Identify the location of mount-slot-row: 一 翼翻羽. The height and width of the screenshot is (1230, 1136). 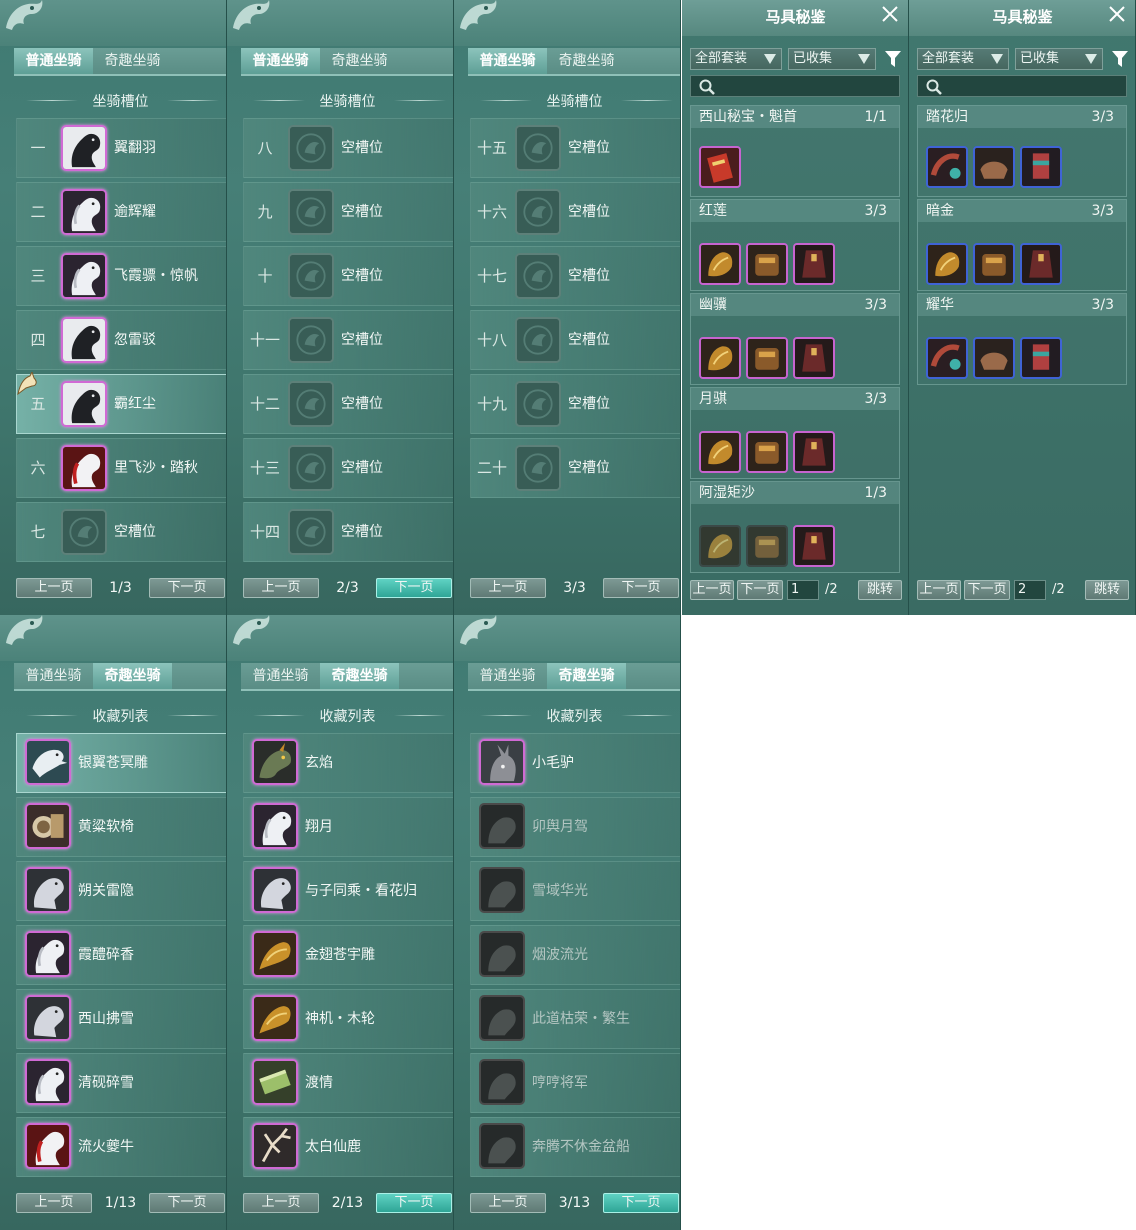
(121, 148).